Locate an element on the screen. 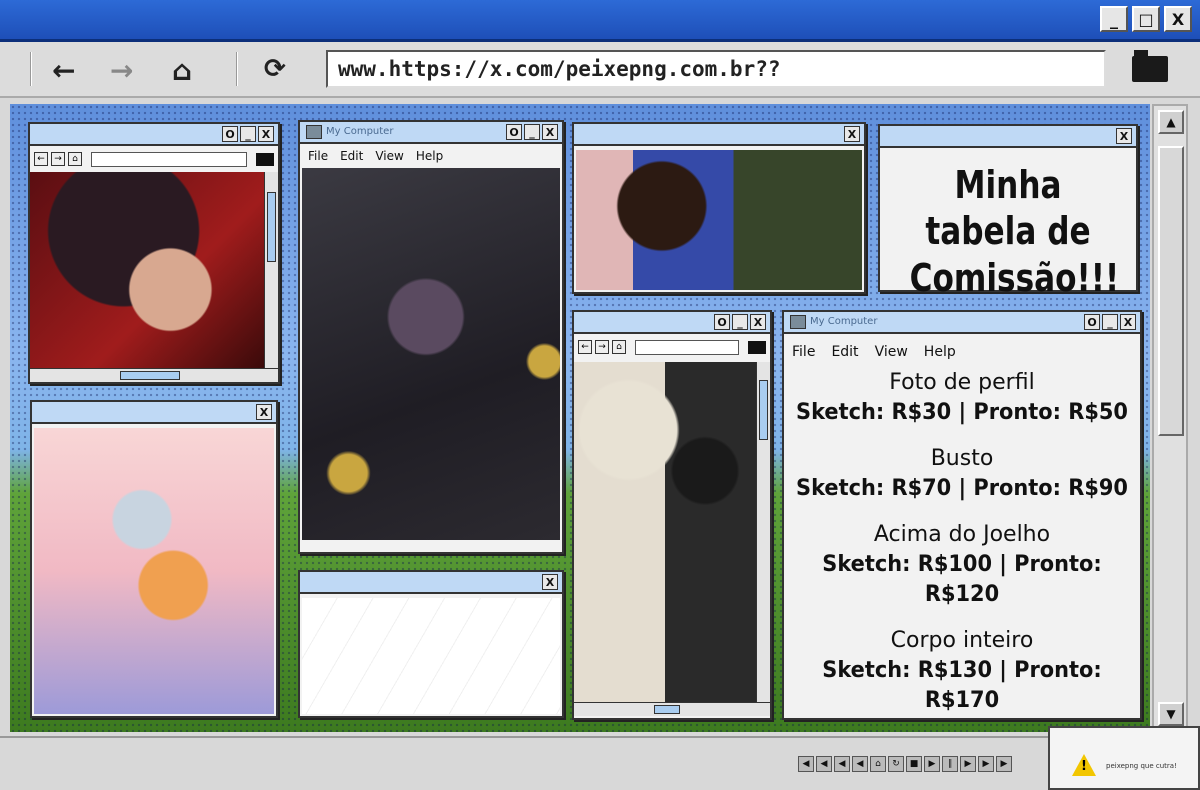  pause-icon: ∥ is located at coordinates (950, 764).